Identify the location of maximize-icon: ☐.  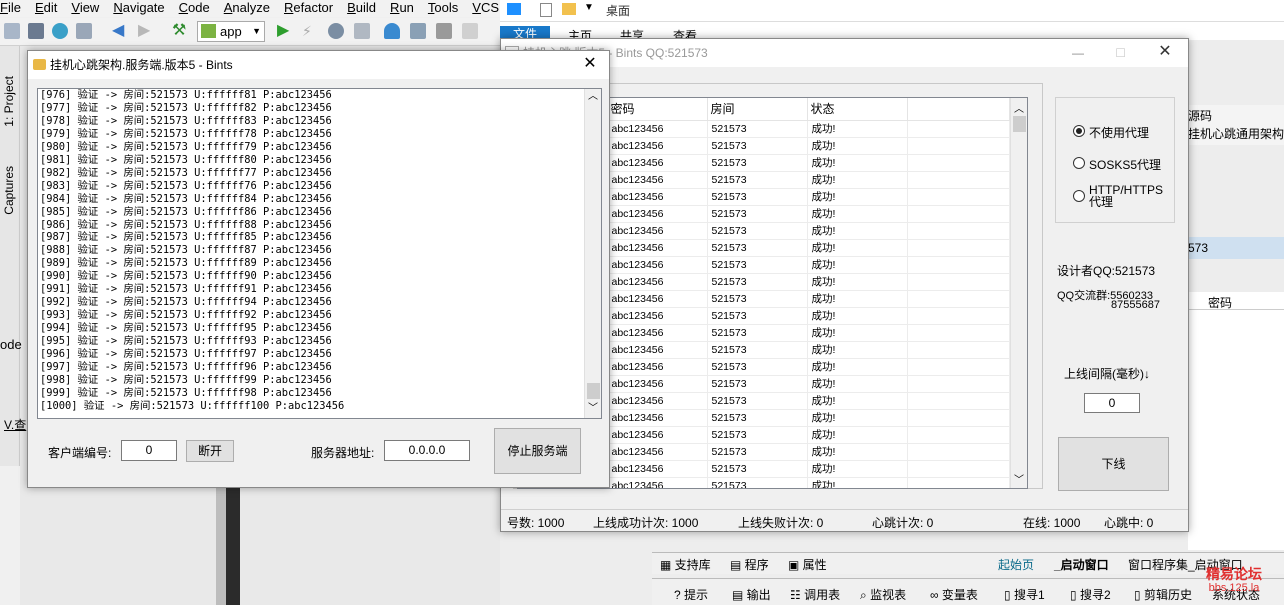
(1120, 53).